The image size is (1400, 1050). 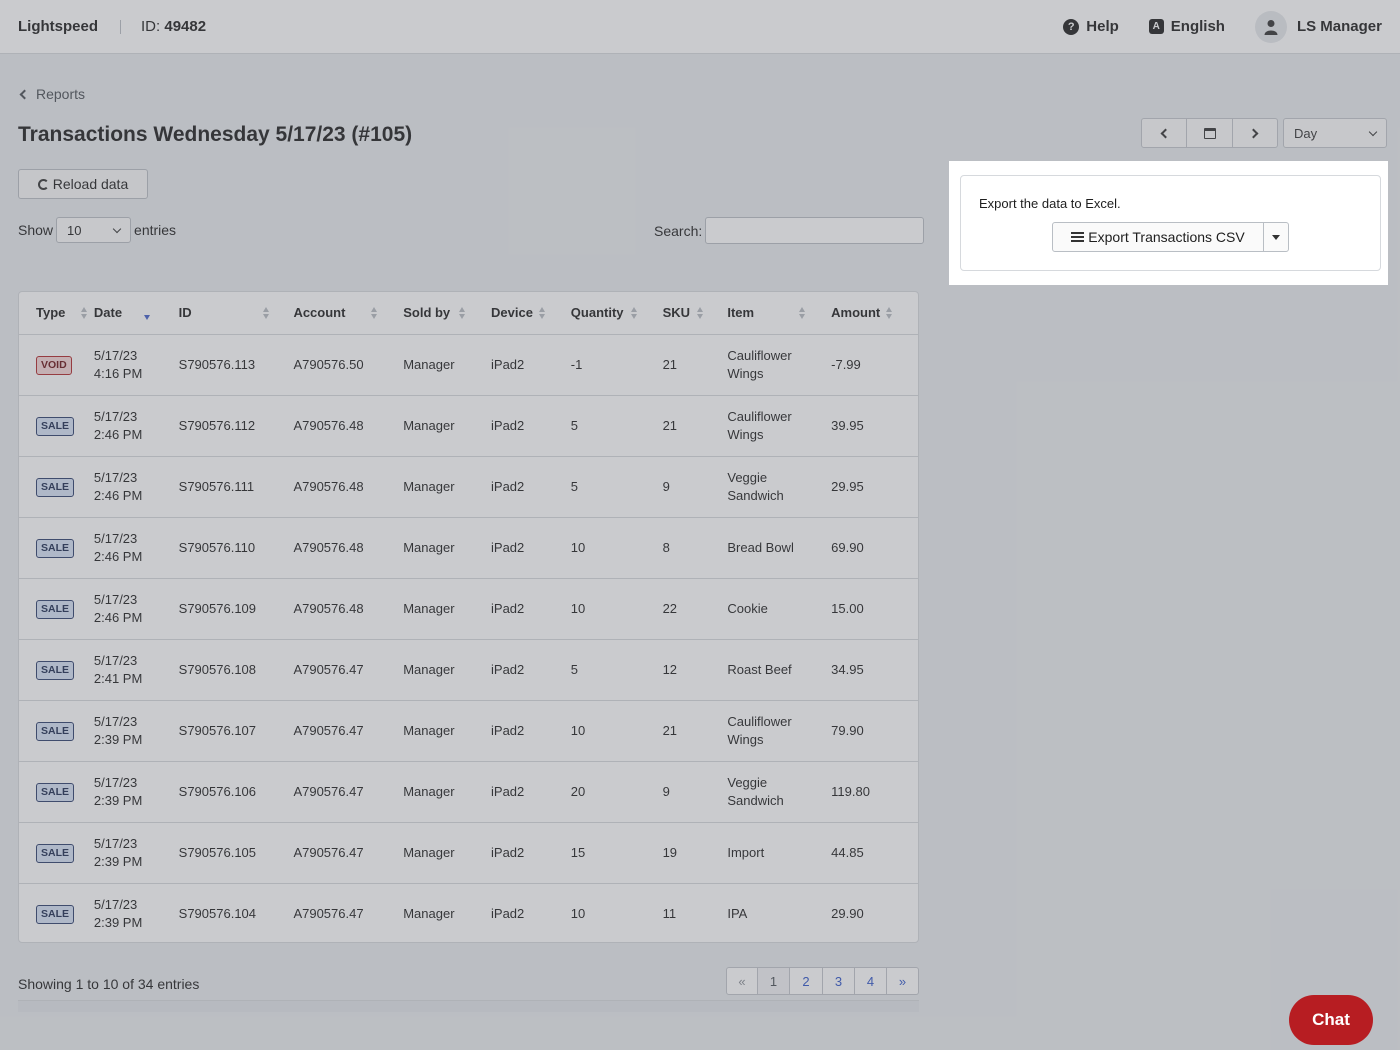 I want to click on search-input, so click(x=815, y=230).